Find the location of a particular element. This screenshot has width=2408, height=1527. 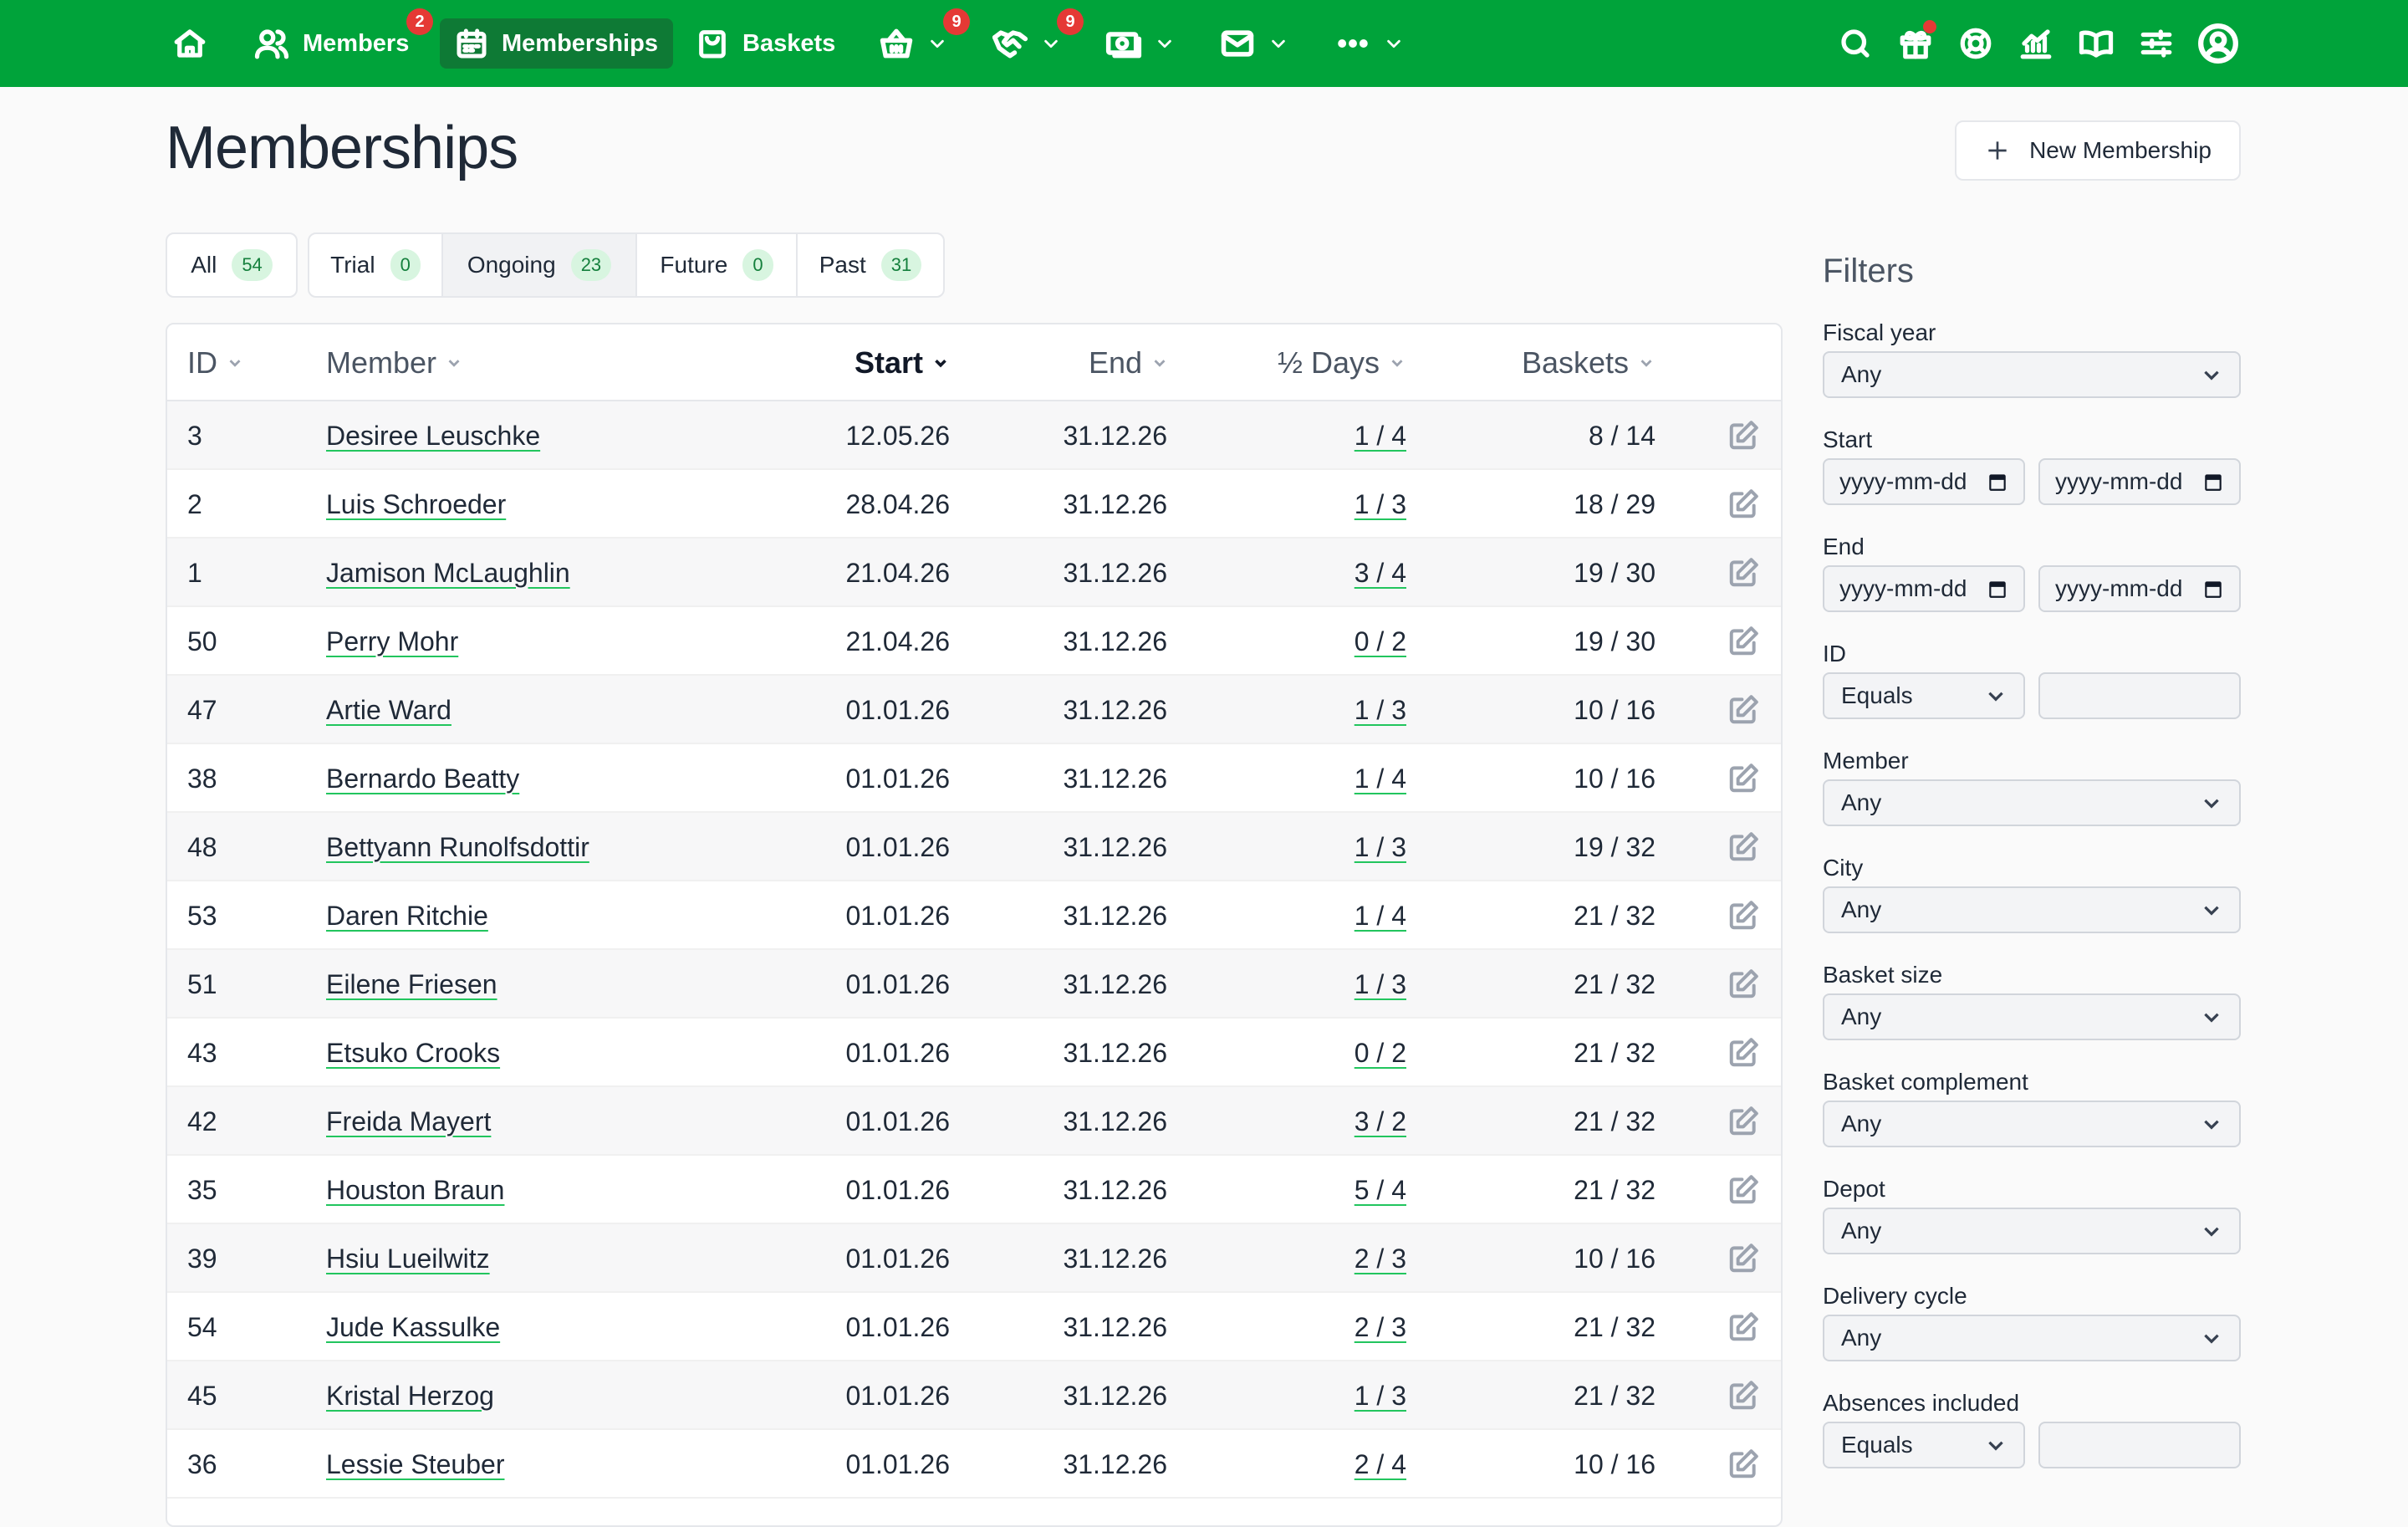

end-from-date-input: yyyy-mm-dd is located at coordinates (1924, 588).